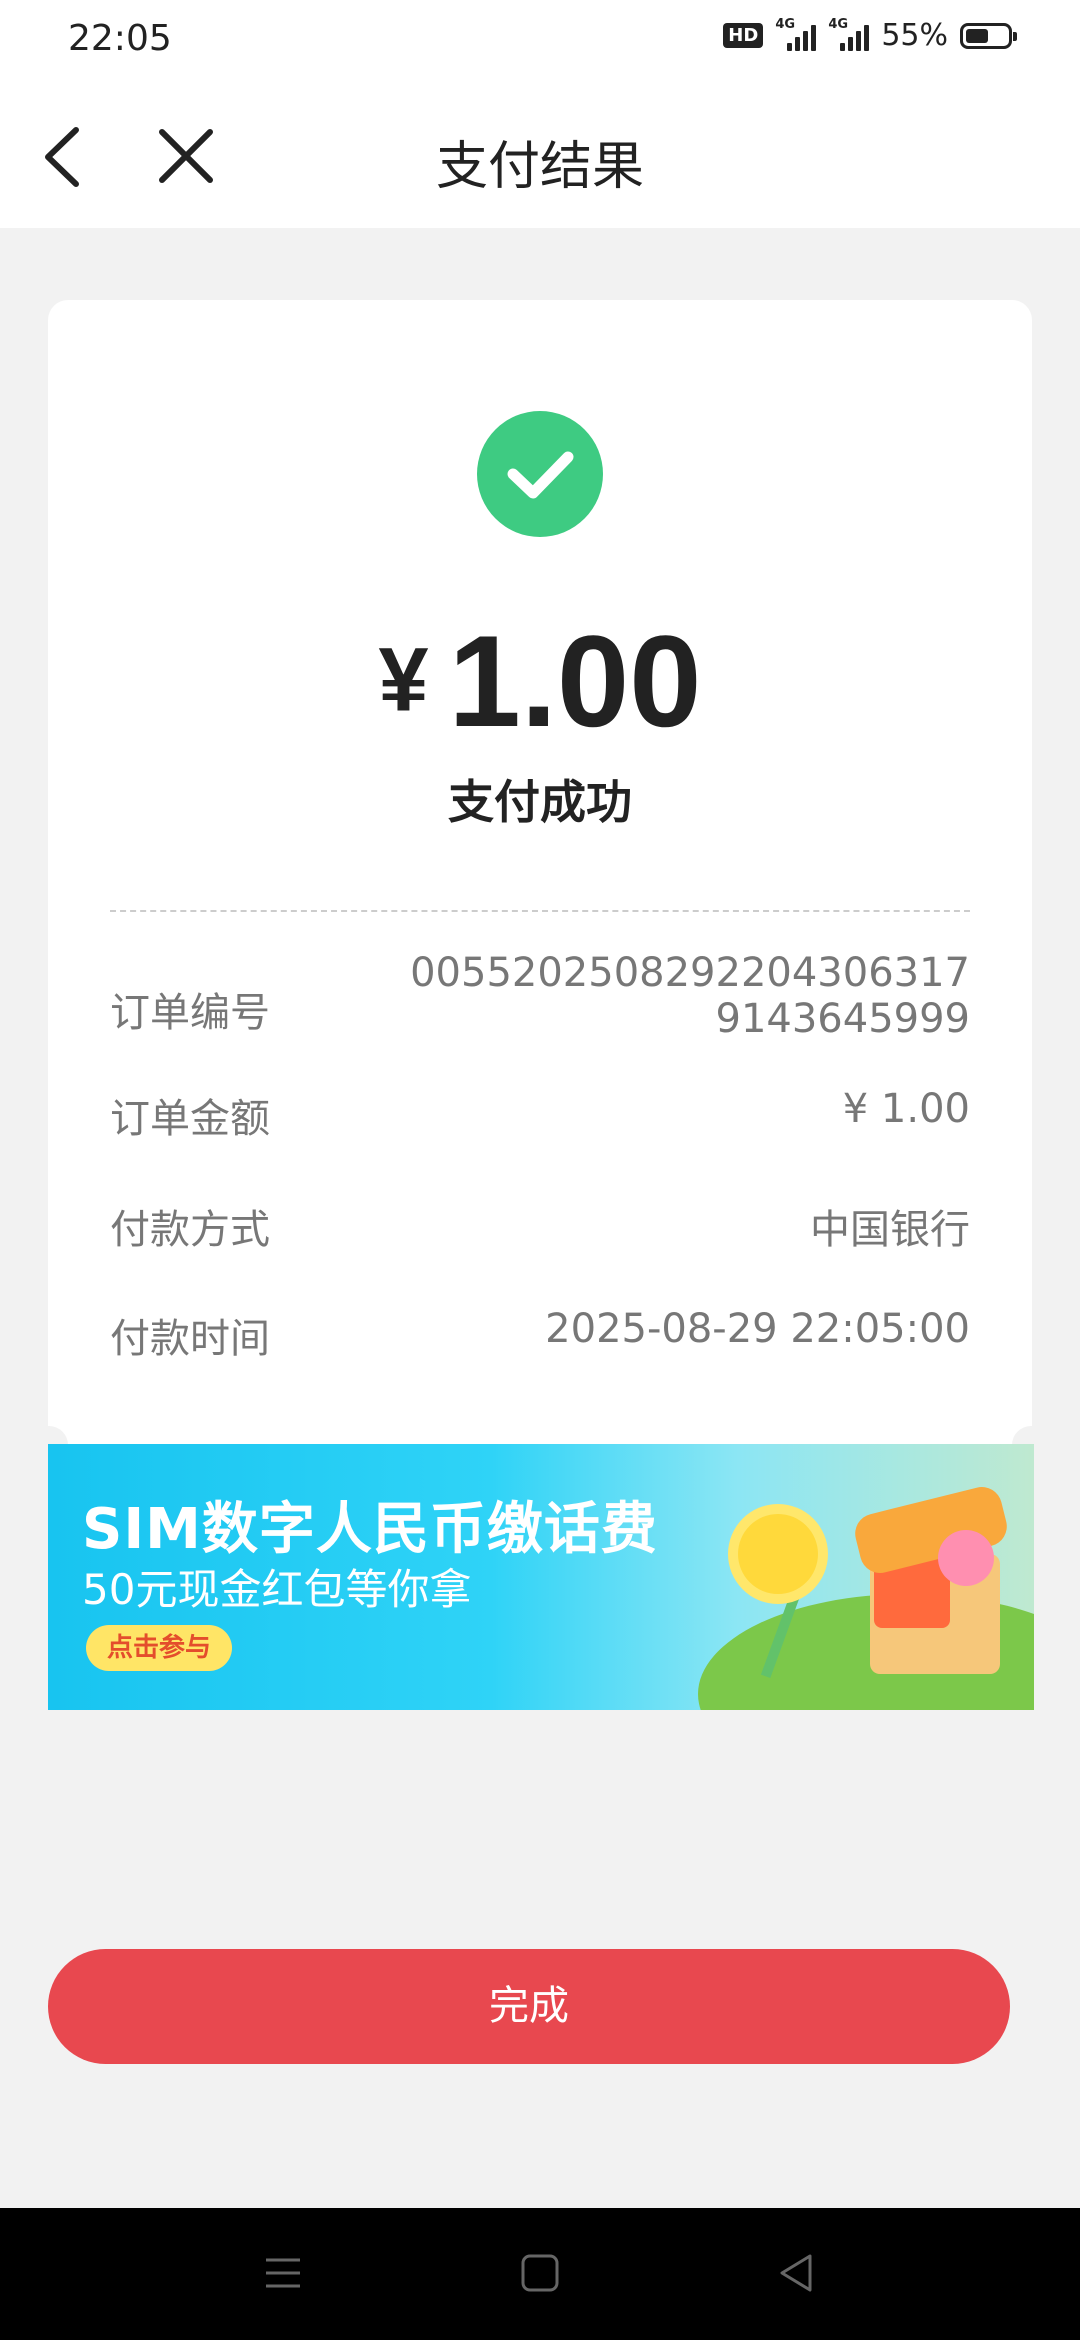 This screenshot has height=2340, width=1080. I want to click on paid-amount: ¥1.00, so click(540, 681).